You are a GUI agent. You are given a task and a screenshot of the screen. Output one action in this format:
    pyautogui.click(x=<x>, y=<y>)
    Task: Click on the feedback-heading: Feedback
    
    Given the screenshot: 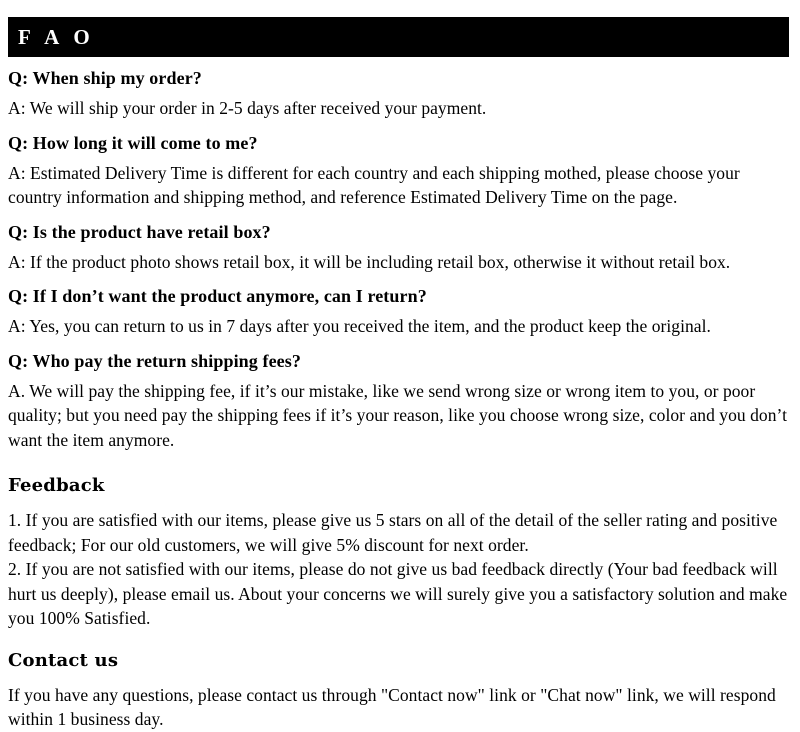 What is the action you would take?
    pyautogui.click(x=56, y=485)
    